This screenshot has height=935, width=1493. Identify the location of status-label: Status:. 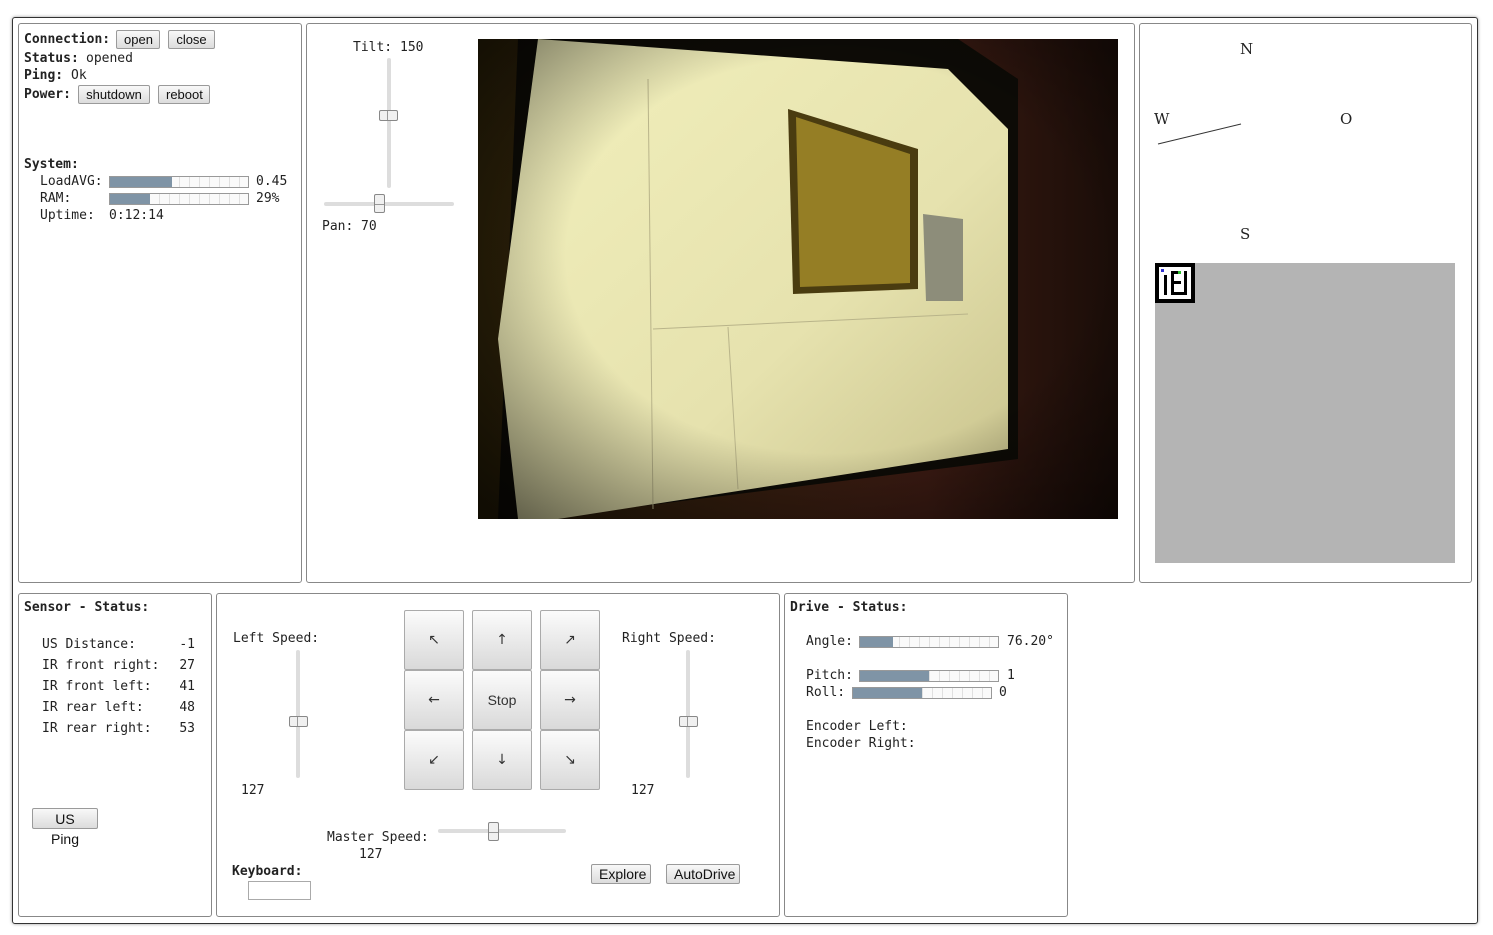
(51, 58).